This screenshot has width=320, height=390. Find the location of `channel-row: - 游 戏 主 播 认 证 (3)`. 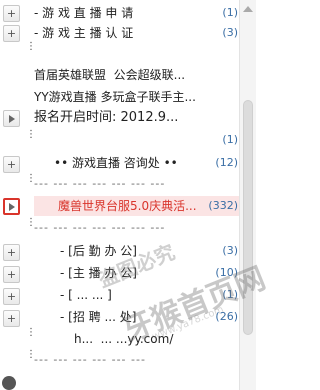

channel-row: - 游 戏 主 播 认 证 (3) is located at coordinates (137, 33).